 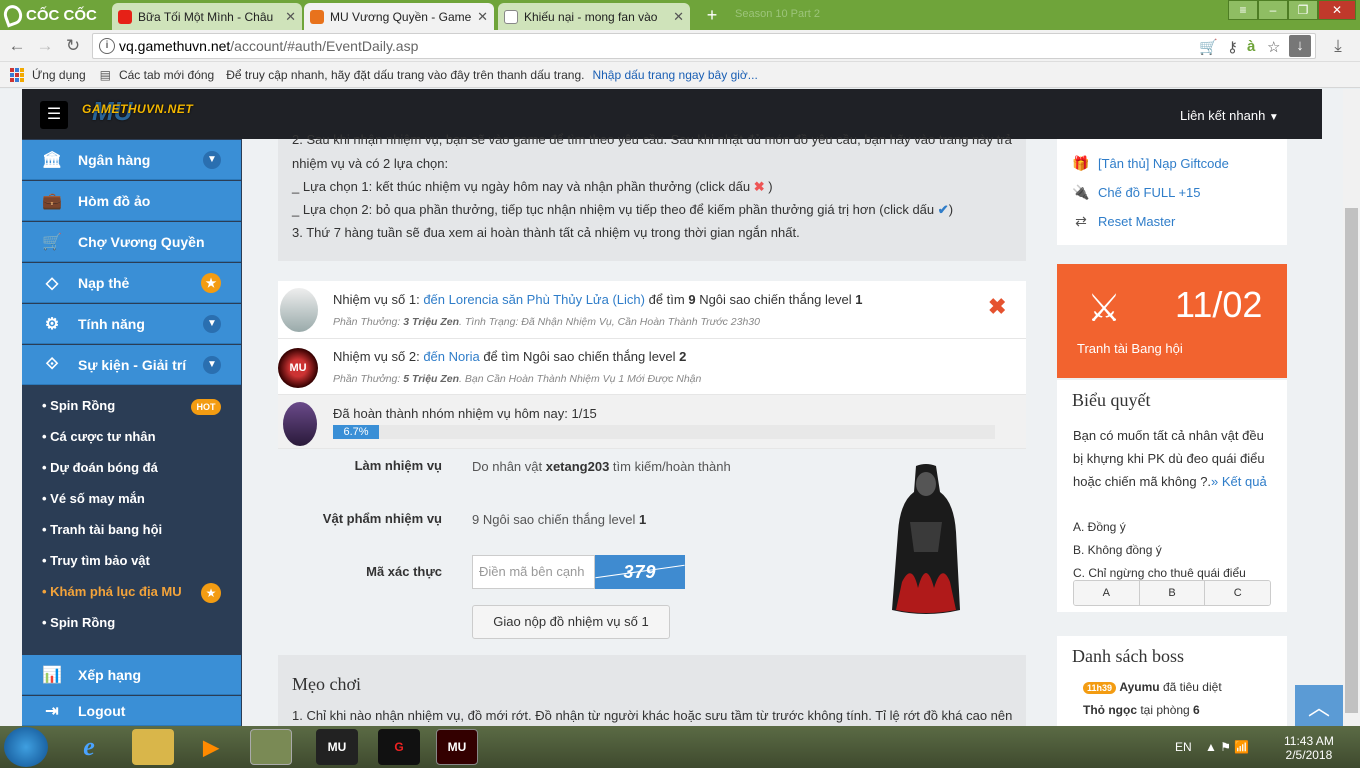 What do you see at coordinates (399, 747) in the screenshot?
I see `garena-icon: G` at bounding box center [399, 747].